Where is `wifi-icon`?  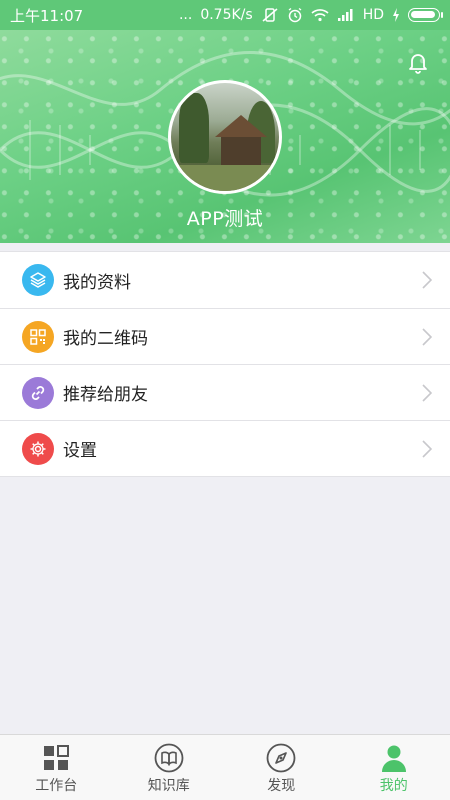 wifi-icon is located at coordinates (320, 15).